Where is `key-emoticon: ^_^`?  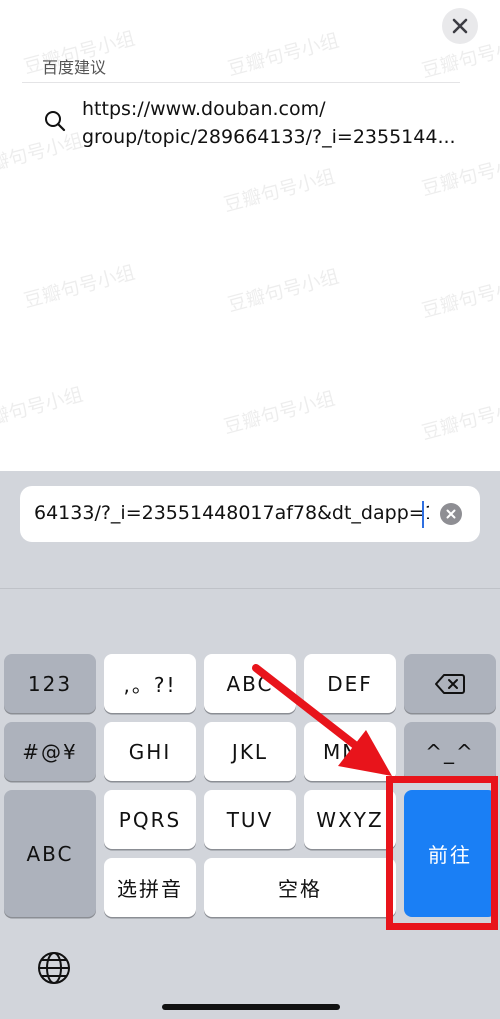
key-emoticon: ^_^ is located at coordinates (450, 751).